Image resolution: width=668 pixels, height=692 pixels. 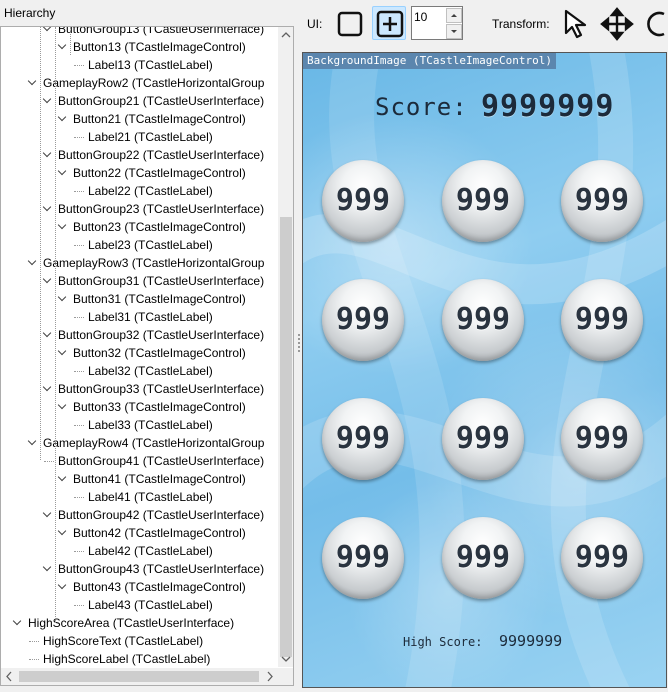 What do you see at coordinates (139, 281) in the screenshot?
I see `tree-node: ButtonGroup31 (TCastleUserInterface)` at bounding box center [139, 281].